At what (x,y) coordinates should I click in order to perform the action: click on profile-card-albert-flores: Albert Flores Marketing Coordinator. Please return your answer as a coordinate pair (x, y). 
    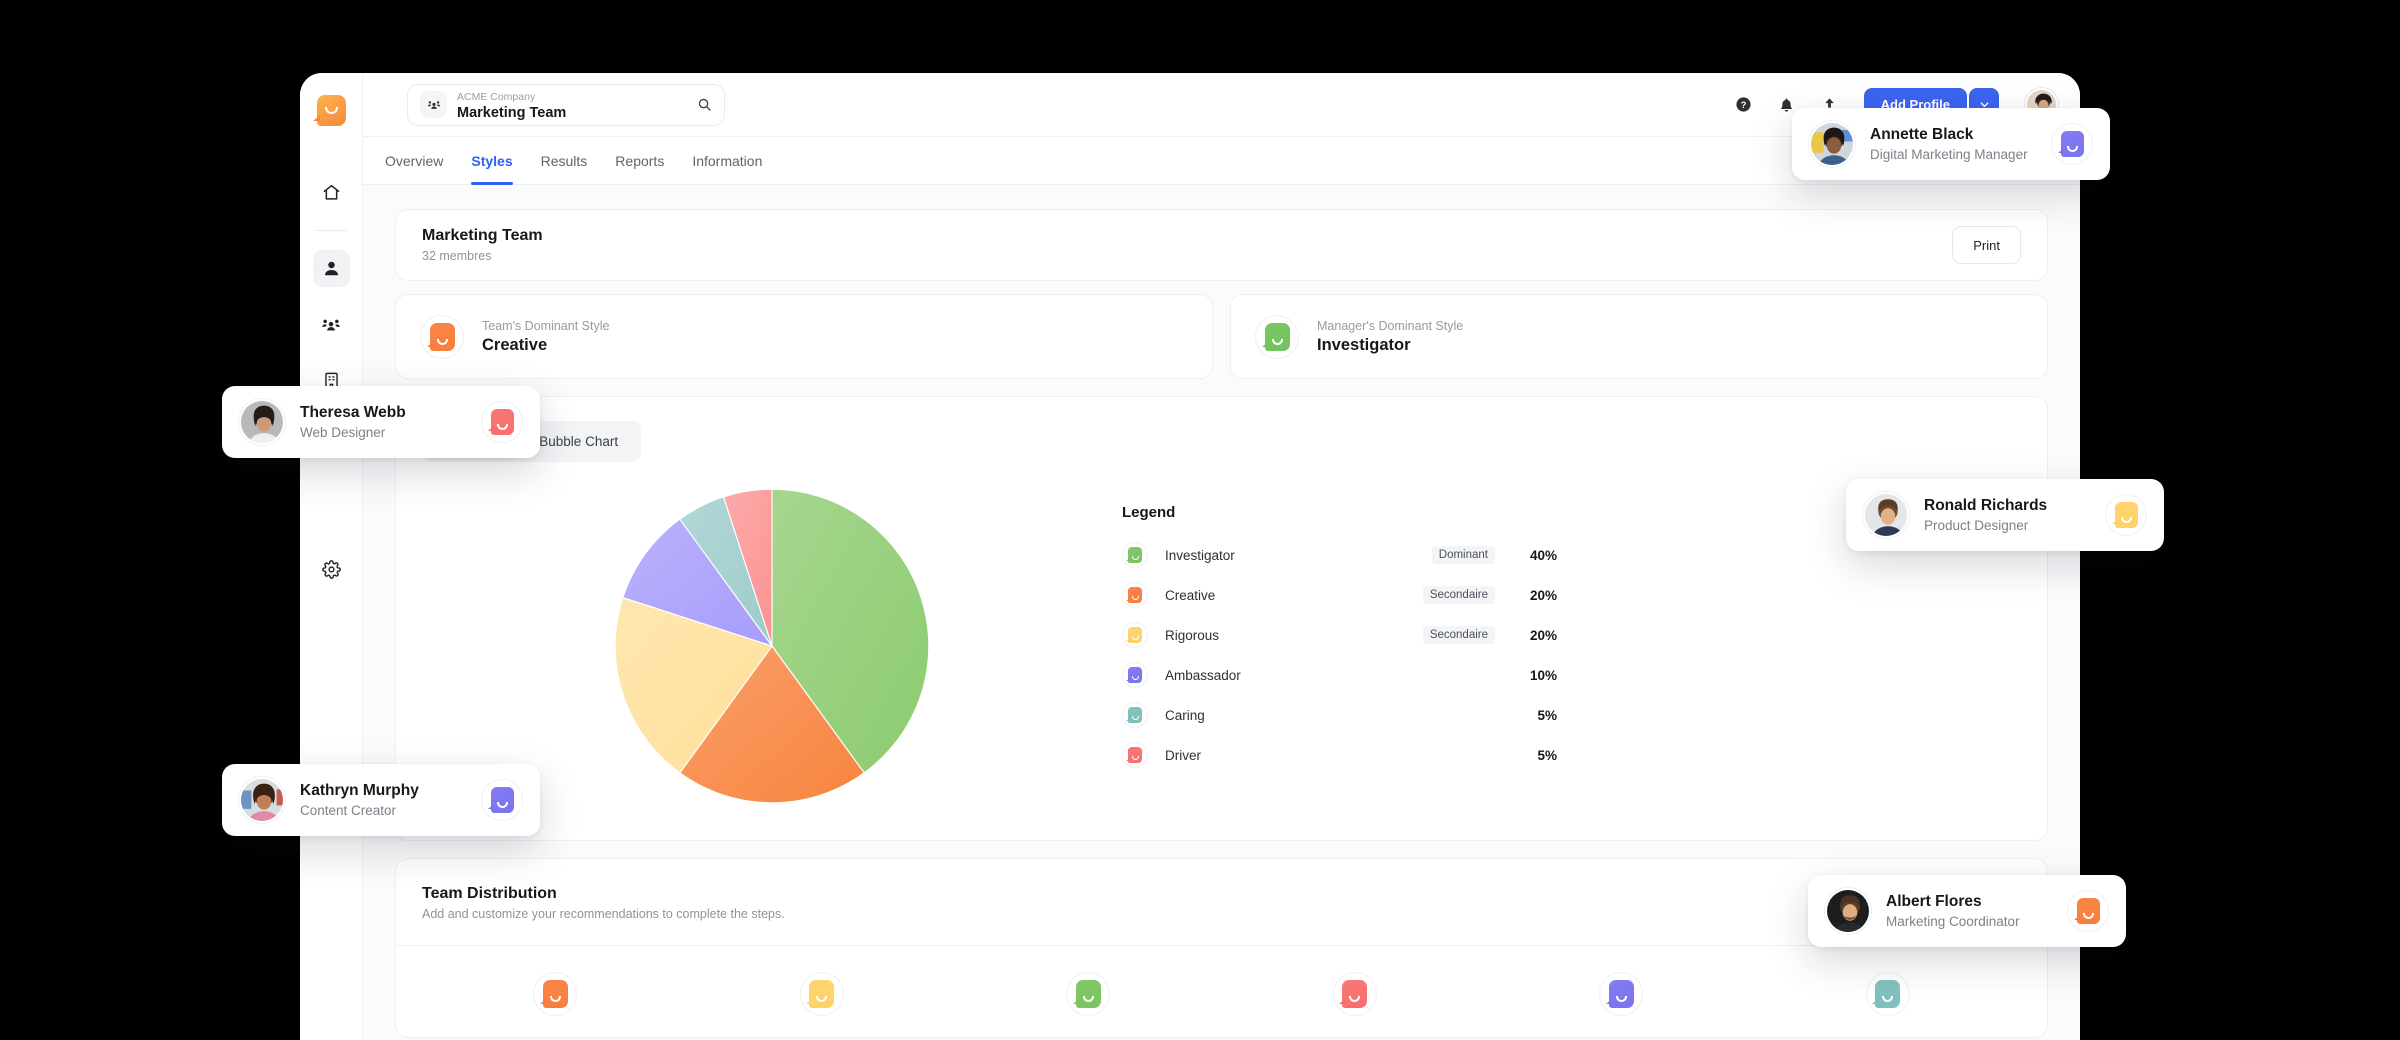
    Looking at the image, I should click on (1967, 911).